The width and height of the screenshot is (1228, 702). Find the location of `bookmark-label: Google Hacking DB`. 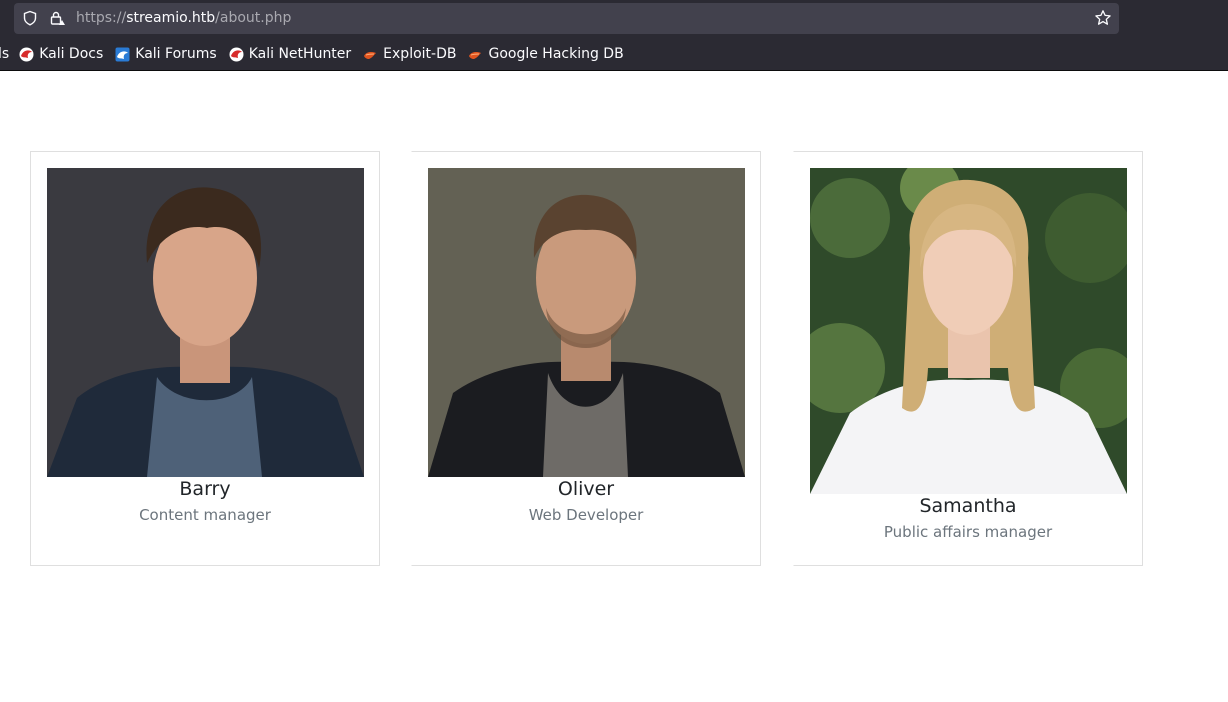

bookmark-label: Google Hacking DB is located at coordinates (556, 54).